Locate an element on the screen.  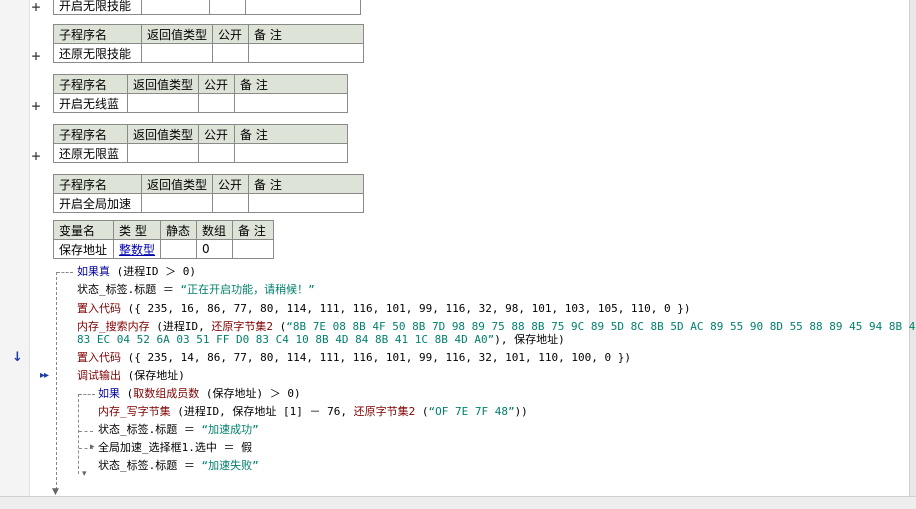
code-text: (进程ID ＞ 0) is located at coordinates (153, 271).